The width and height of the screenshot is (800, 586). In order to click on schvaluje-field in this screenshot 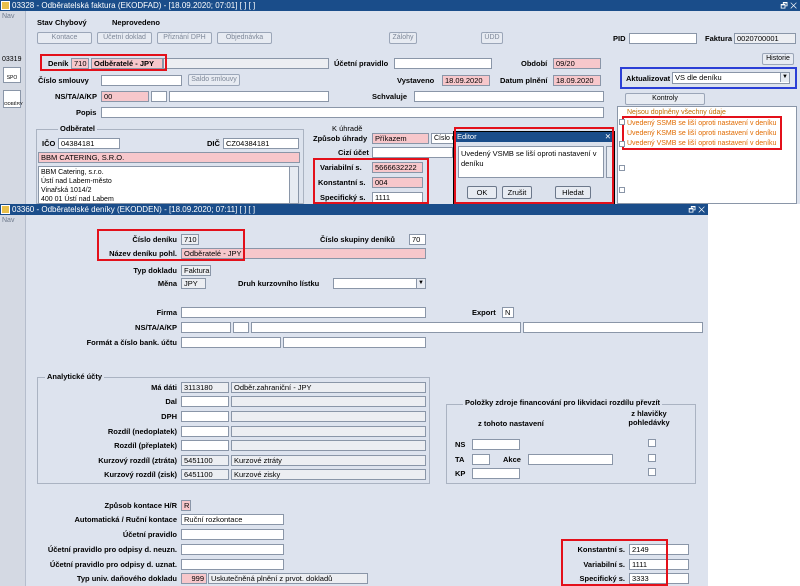, I will do `click(509, 96)`.